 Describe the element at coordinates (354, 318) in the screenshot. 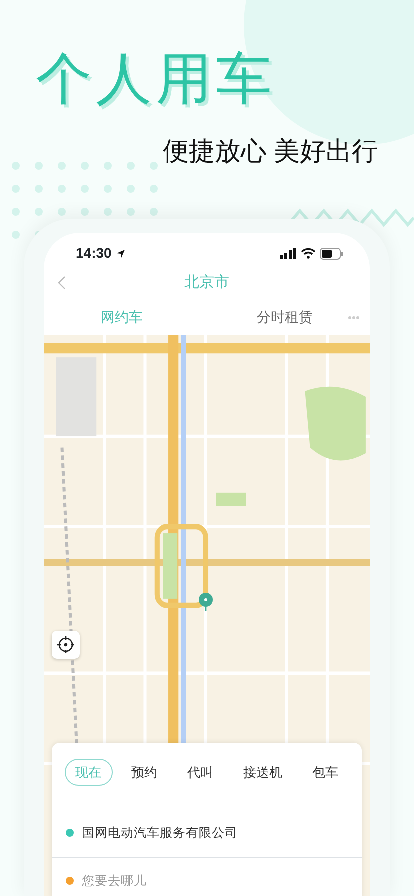

I see `more-icon` at that location.